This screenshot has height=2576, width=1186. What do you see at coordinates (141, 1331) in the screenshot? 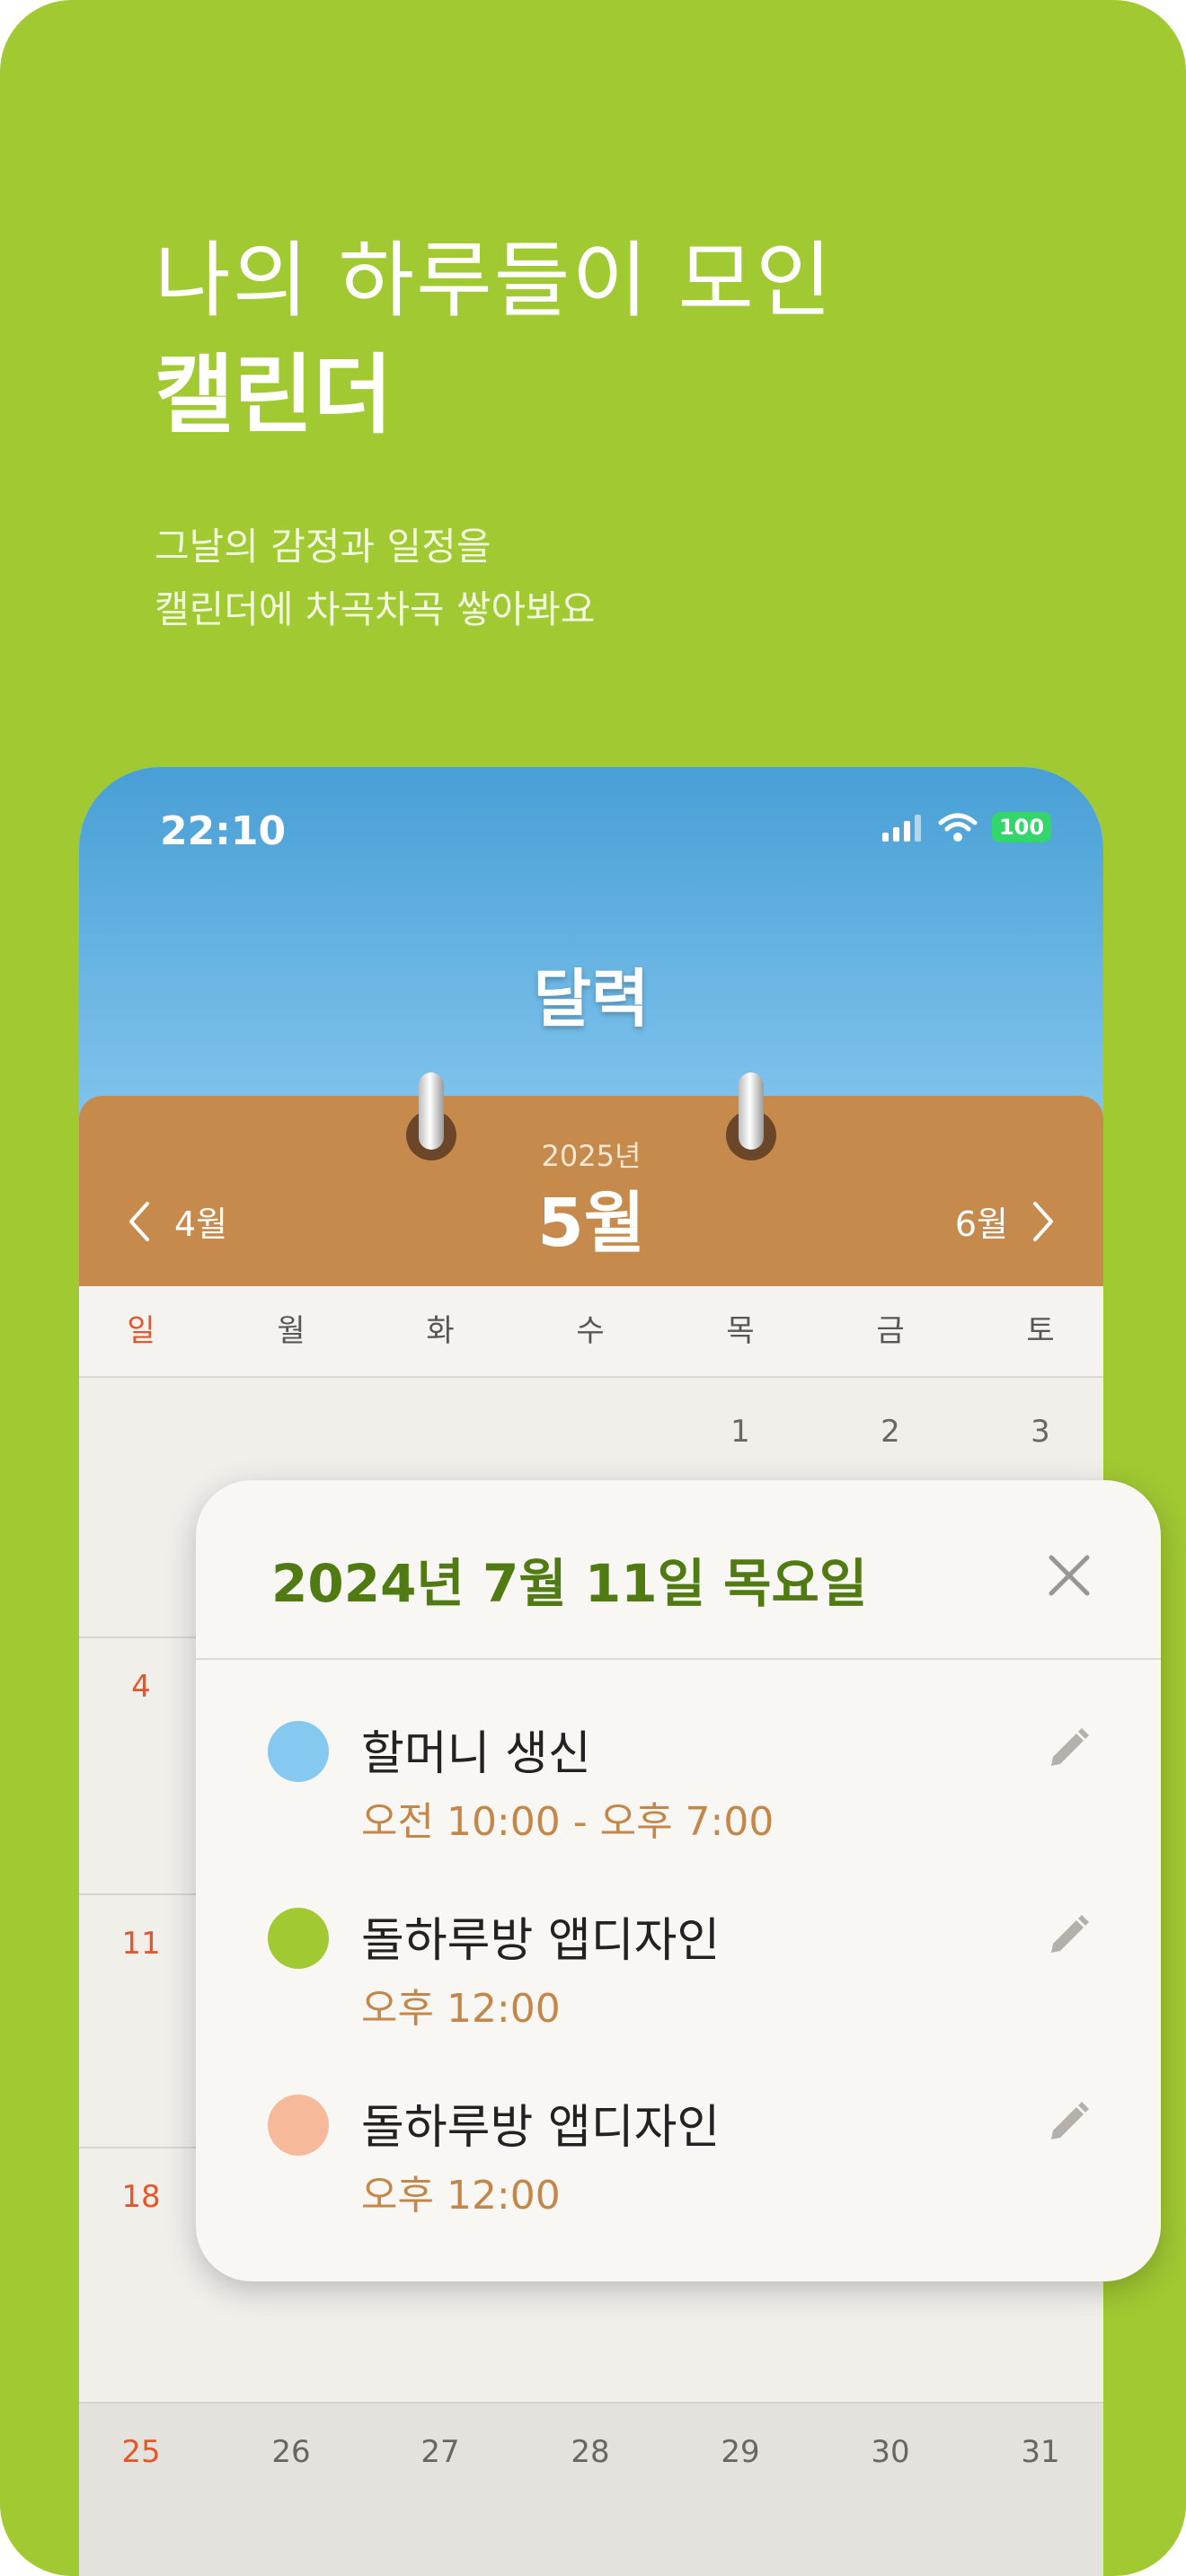
I see `weekday-sun: 일` at bounding box center [141, 1331].